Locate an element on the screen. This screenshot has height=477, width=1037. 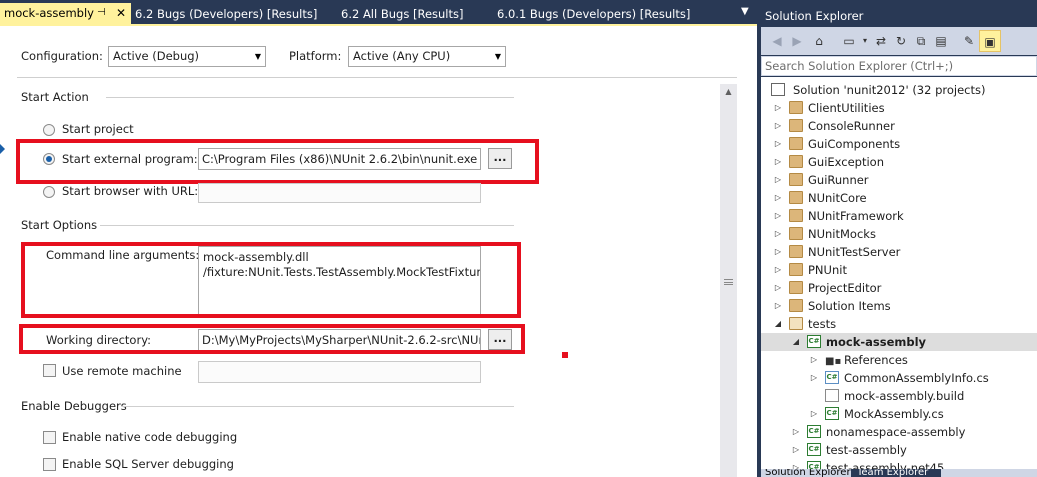
start-browser-radio is located at coordinates (49, 192).